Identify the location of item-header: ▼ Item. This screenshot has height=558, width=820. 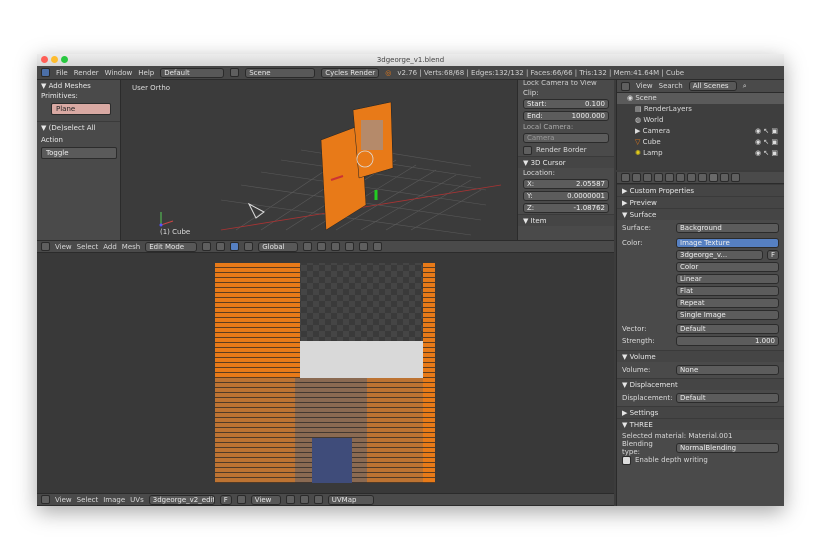
(566, 220).